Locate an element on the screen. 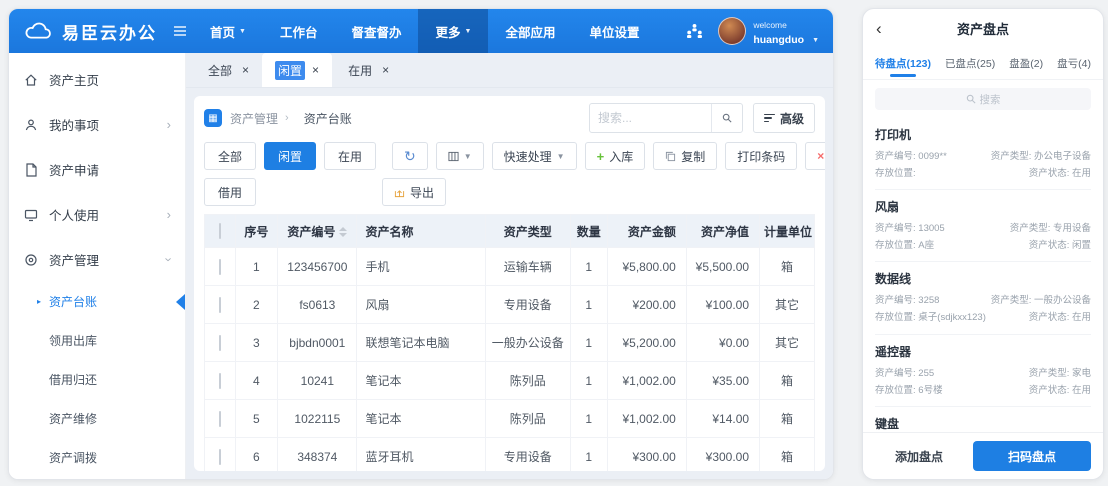 The image size is (1108, 486). quick-actions-button: 快速处理 ▼ is located at coordinates (534, 156).